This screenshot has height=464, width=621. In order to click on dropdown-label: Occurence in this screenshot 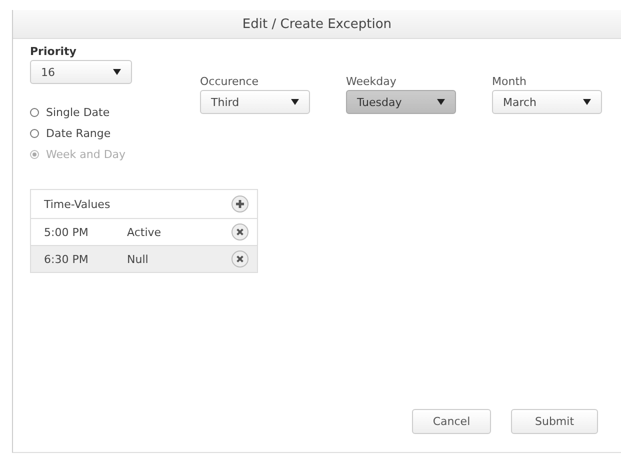, I will do `click(230, 81)`.